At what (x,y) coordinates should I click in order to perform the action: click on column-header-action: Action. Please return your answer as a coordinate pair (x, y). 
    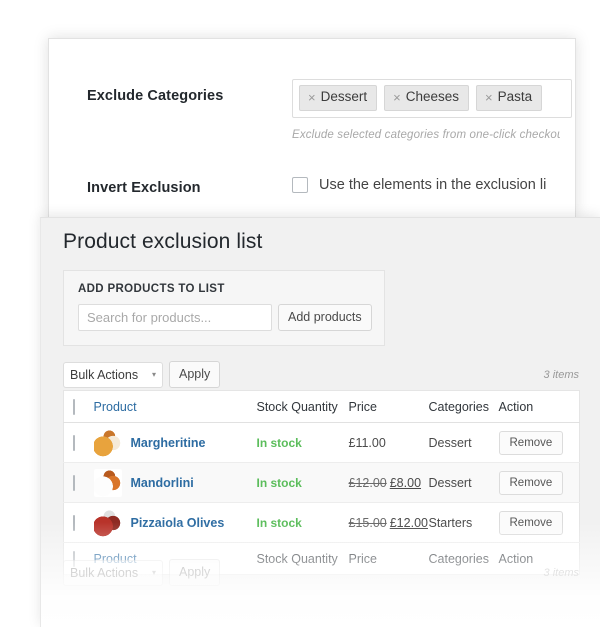
    Looking at the image, I should click on (539, 406).